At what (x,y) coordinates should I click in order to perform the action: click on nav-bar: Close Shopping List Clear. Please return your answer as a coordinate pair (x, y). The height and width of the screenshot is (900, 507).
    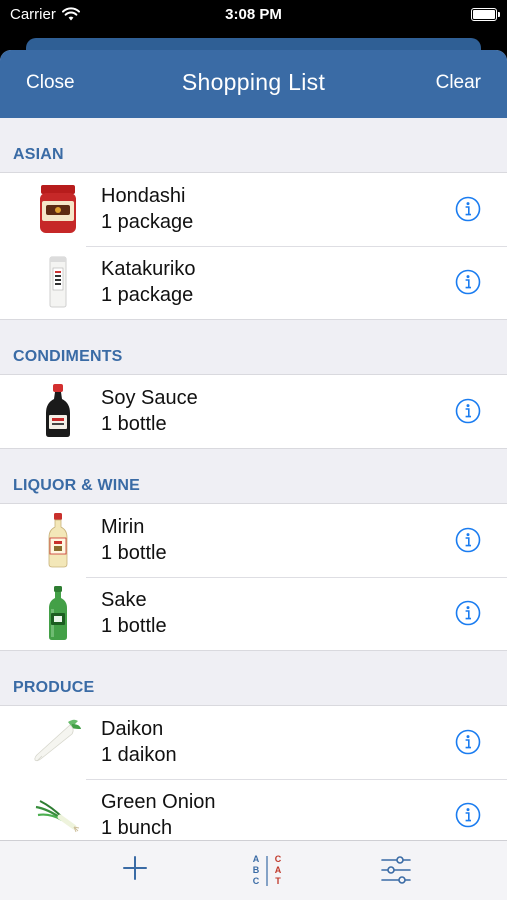
    Looking at the image, I should click on (253, 84).